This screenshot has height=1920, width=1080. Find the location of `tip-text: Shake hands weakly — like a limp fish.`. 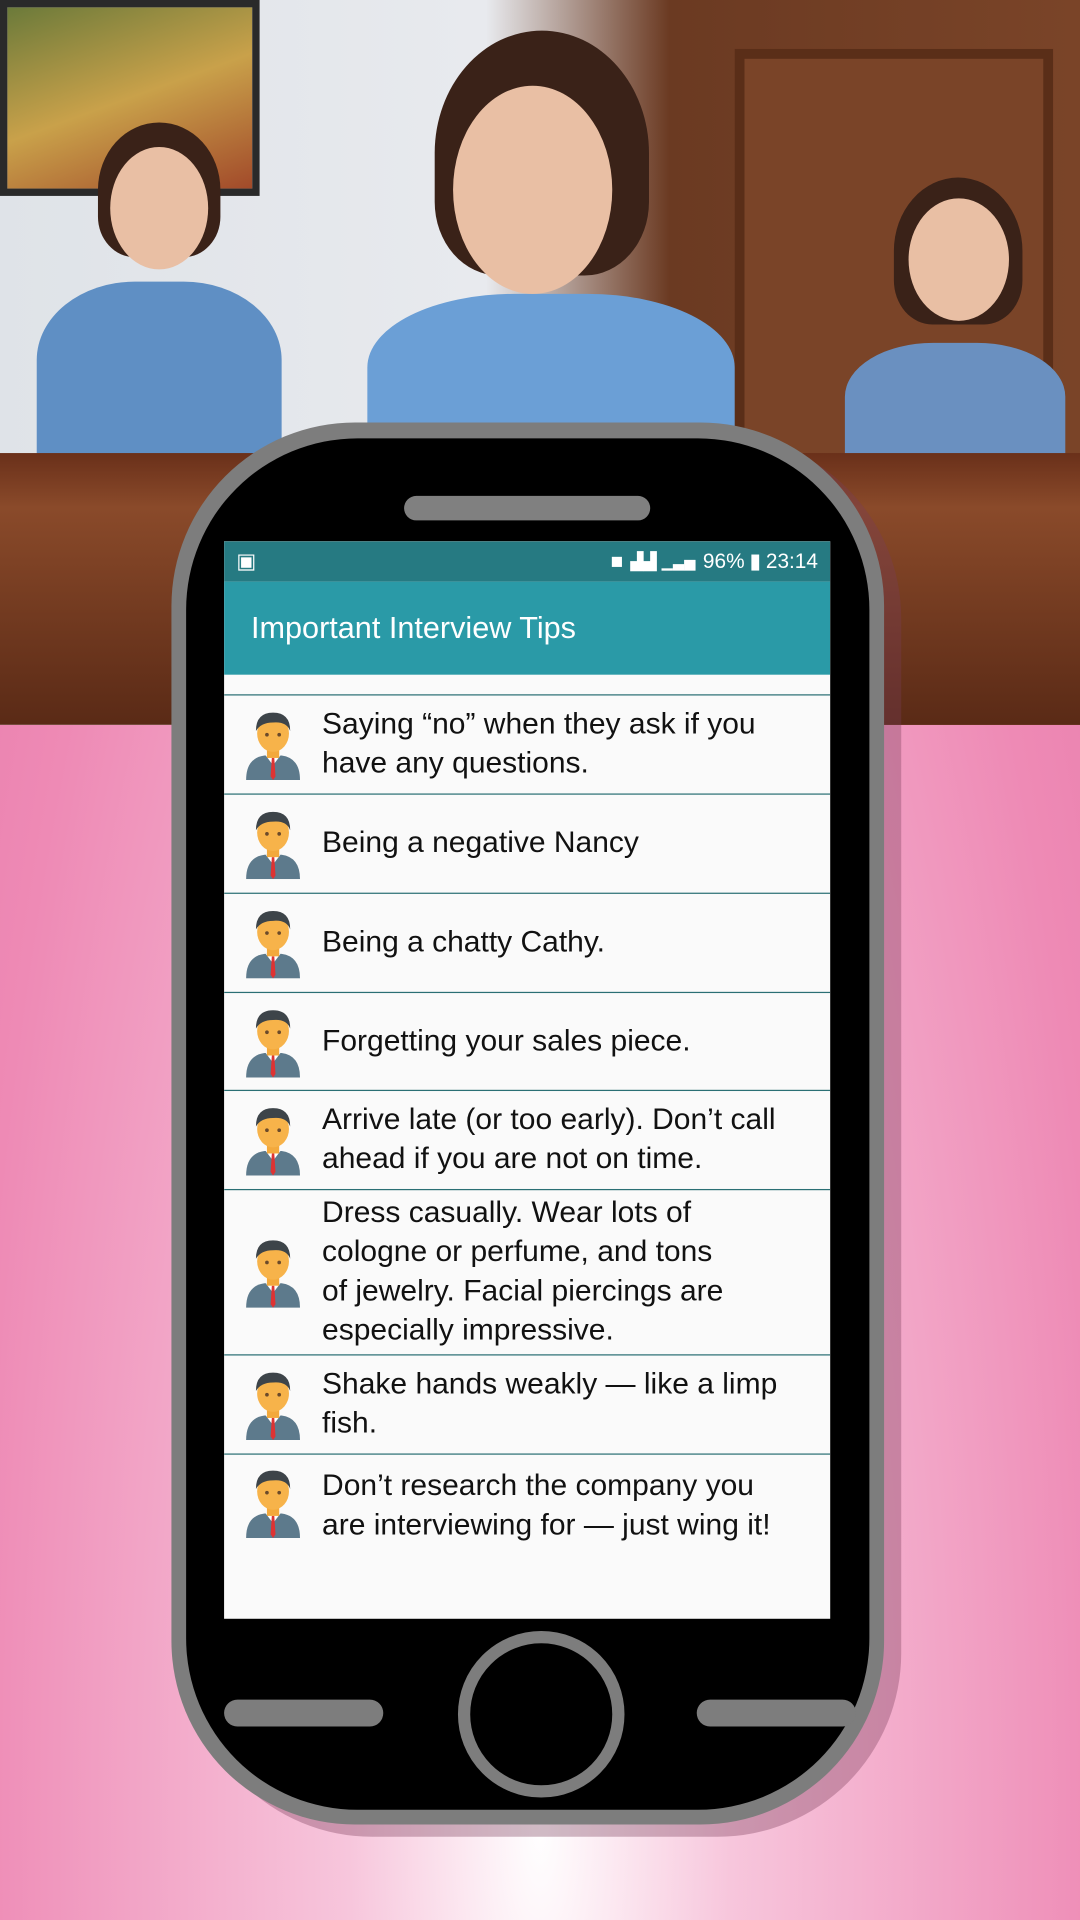

tip-text: Shake hands weakly — like a limp fish. is located at coordinates (550, 1404).